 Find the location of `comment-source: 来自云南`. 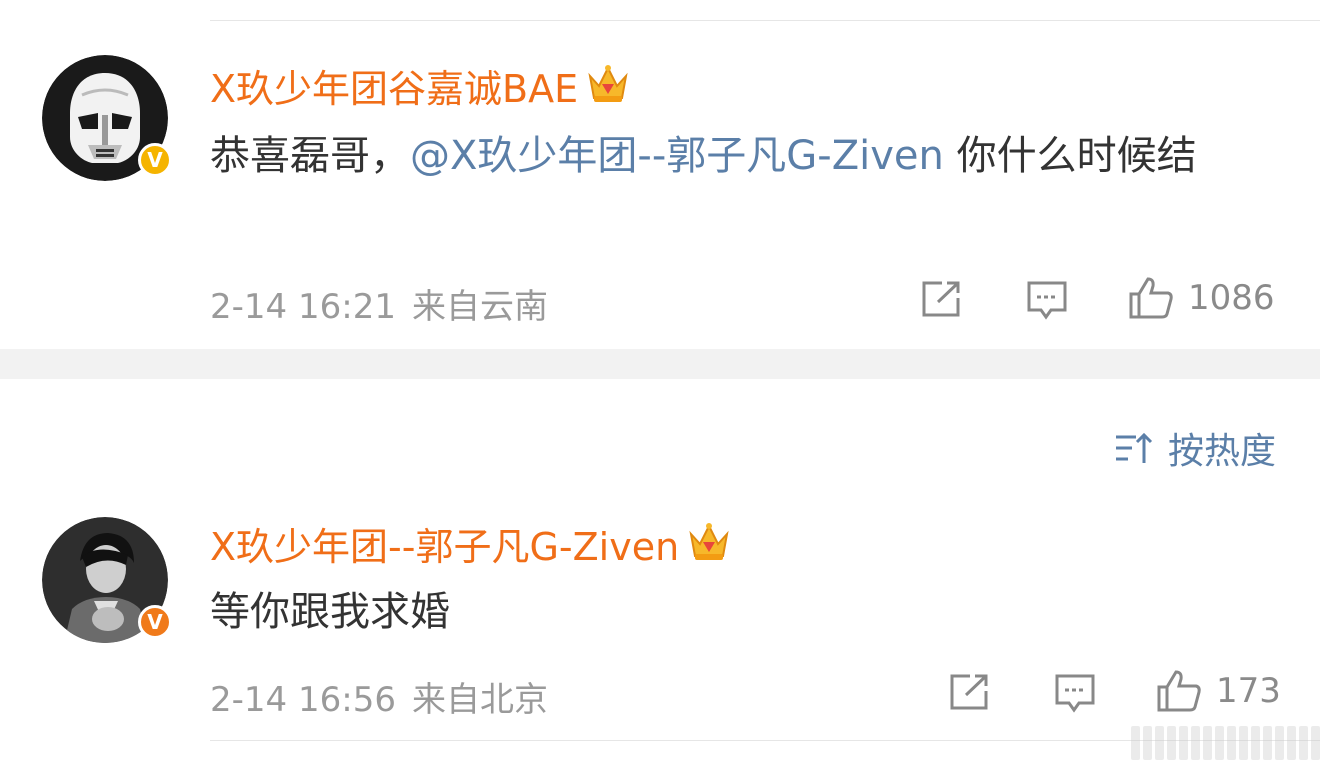

comment-source: 来自云南 is located at coordinates (479, 307).